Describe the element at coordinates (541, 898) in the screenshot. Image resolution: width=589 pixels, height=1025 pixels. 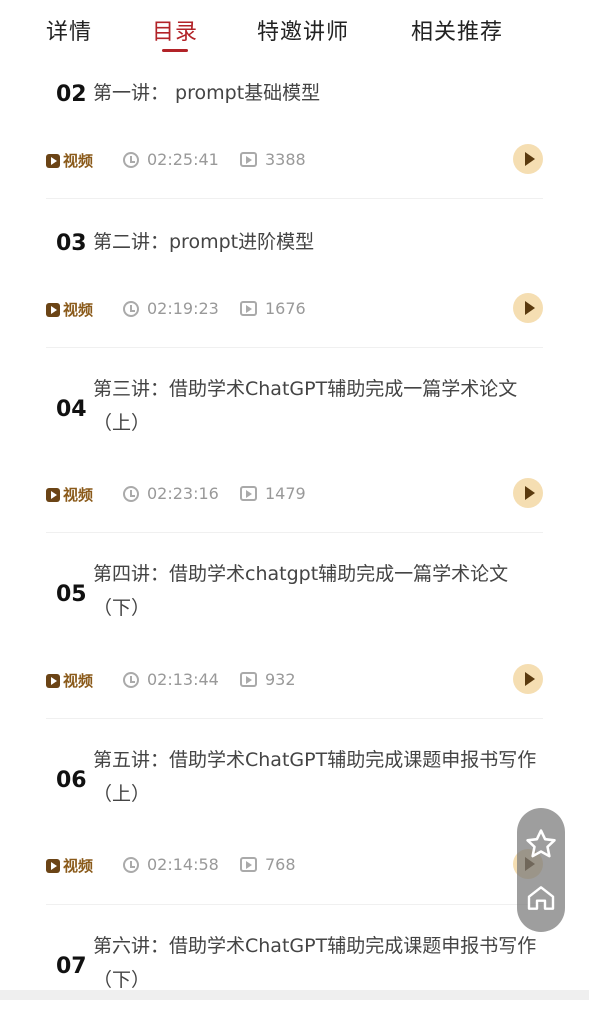
I see `home-icon` at that location.